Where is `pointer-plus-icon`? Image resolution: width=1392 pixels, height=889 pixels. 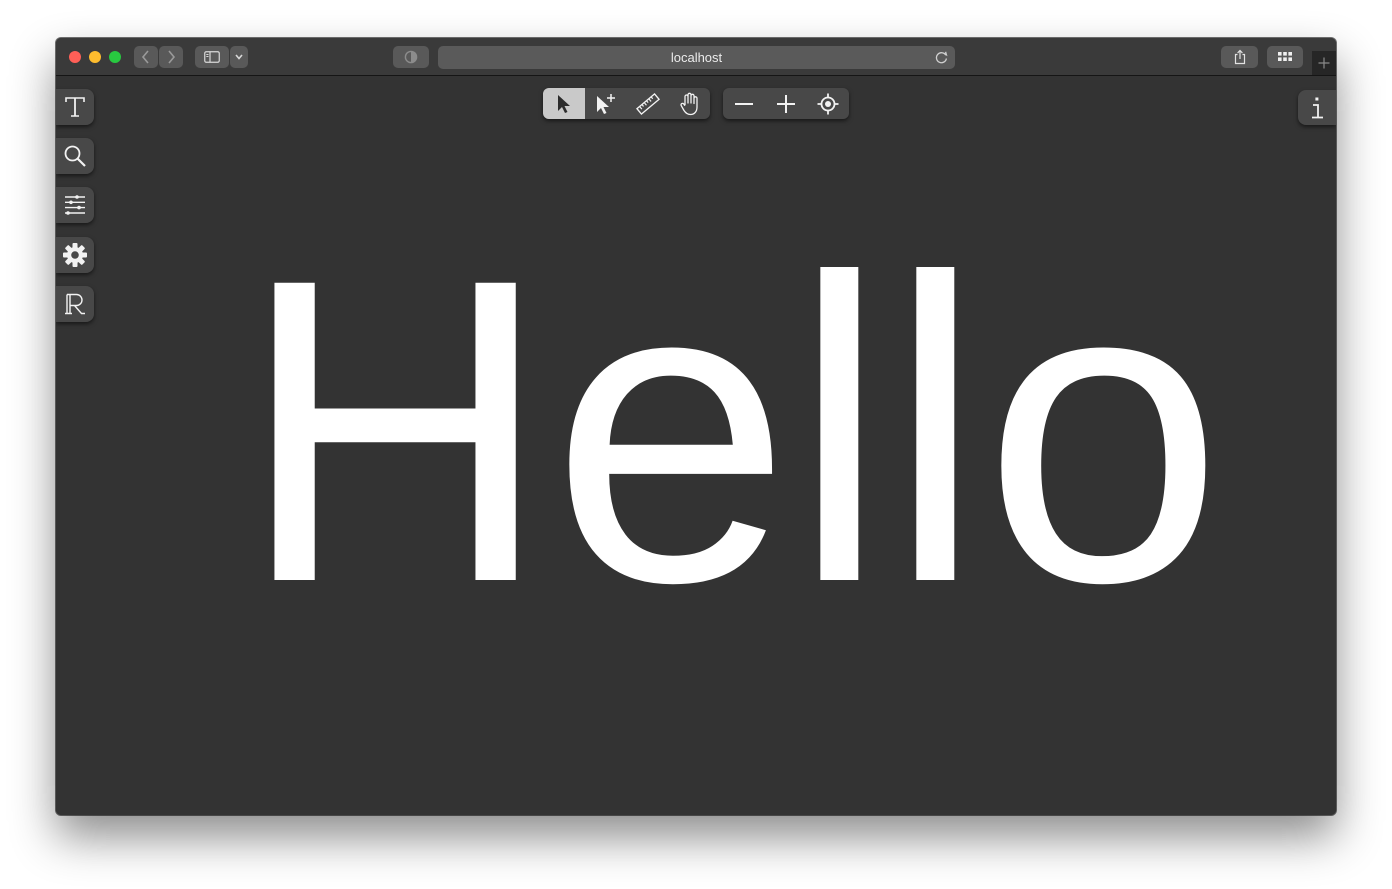
pointer-plus-icon is located at coordinates (606, 103).